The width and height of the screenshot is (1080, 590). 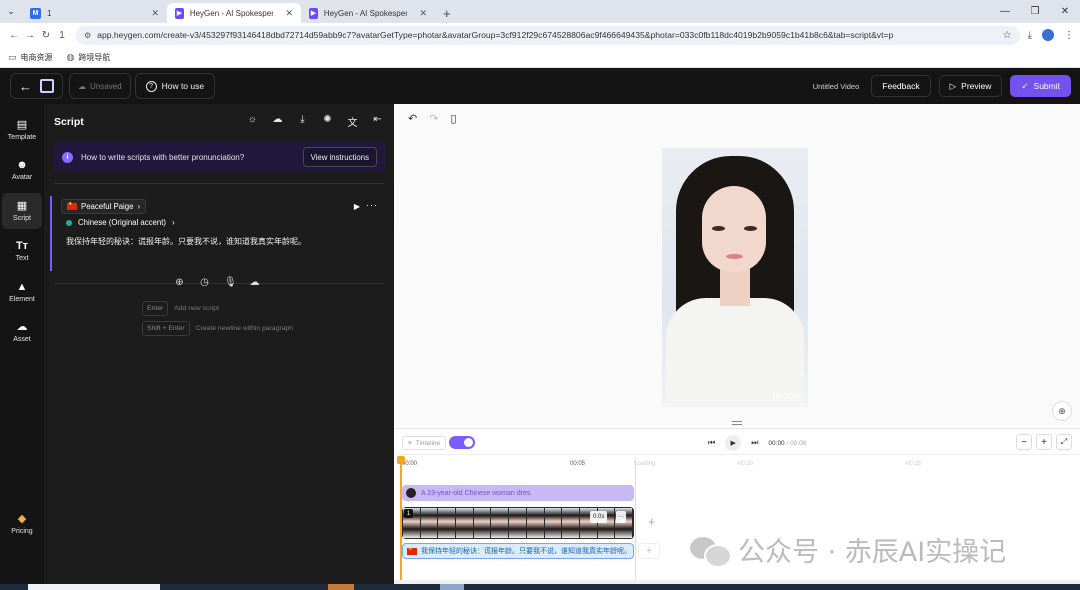 I want to click on resize-handle, so click(x=737, y=423).